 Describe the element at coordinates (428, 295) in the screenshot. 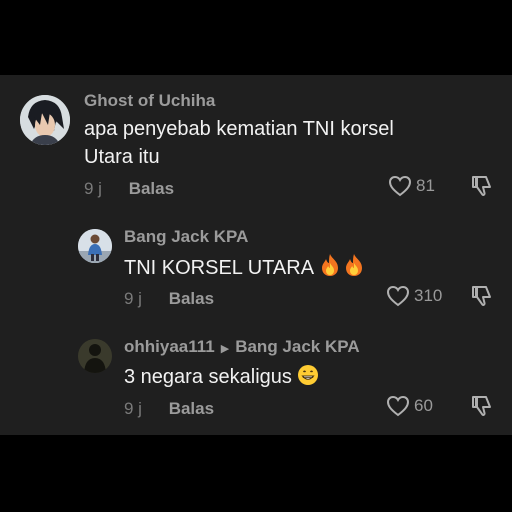

I see `like-count: 310` at that location.